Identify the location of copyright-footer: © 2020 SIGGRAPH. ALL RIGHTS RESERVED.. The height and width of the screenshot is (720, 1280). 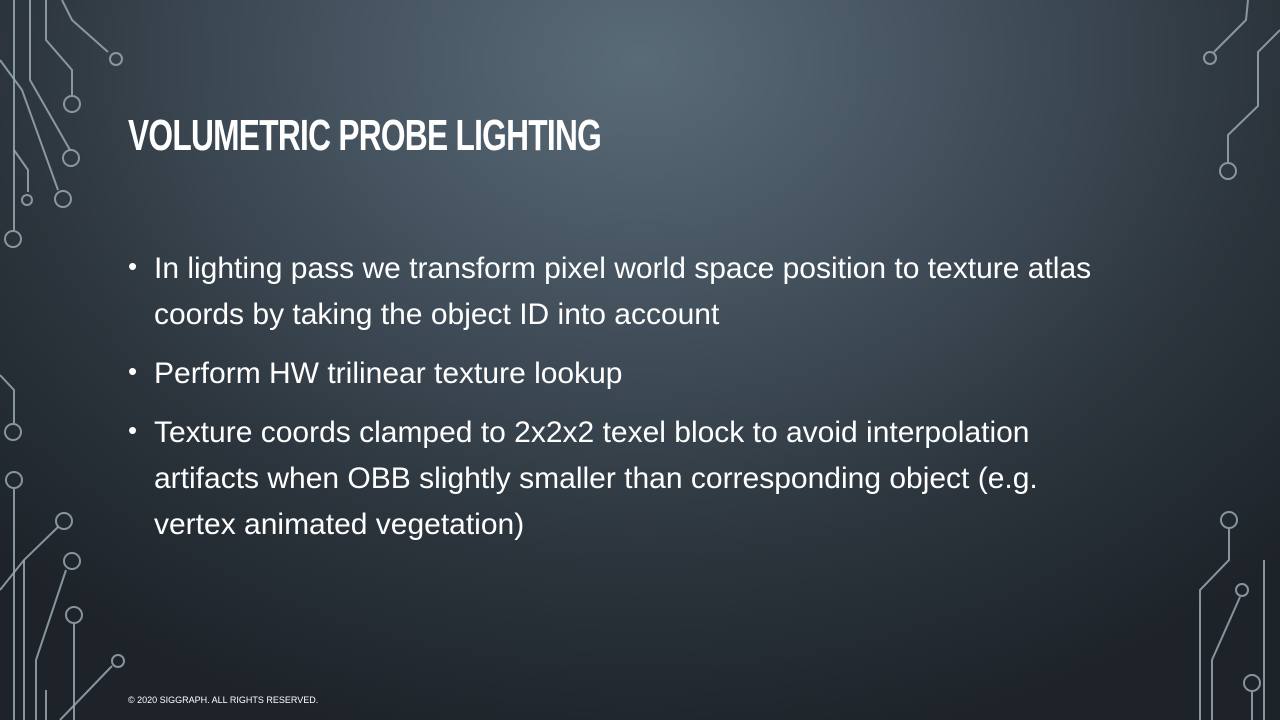
(223, 700).